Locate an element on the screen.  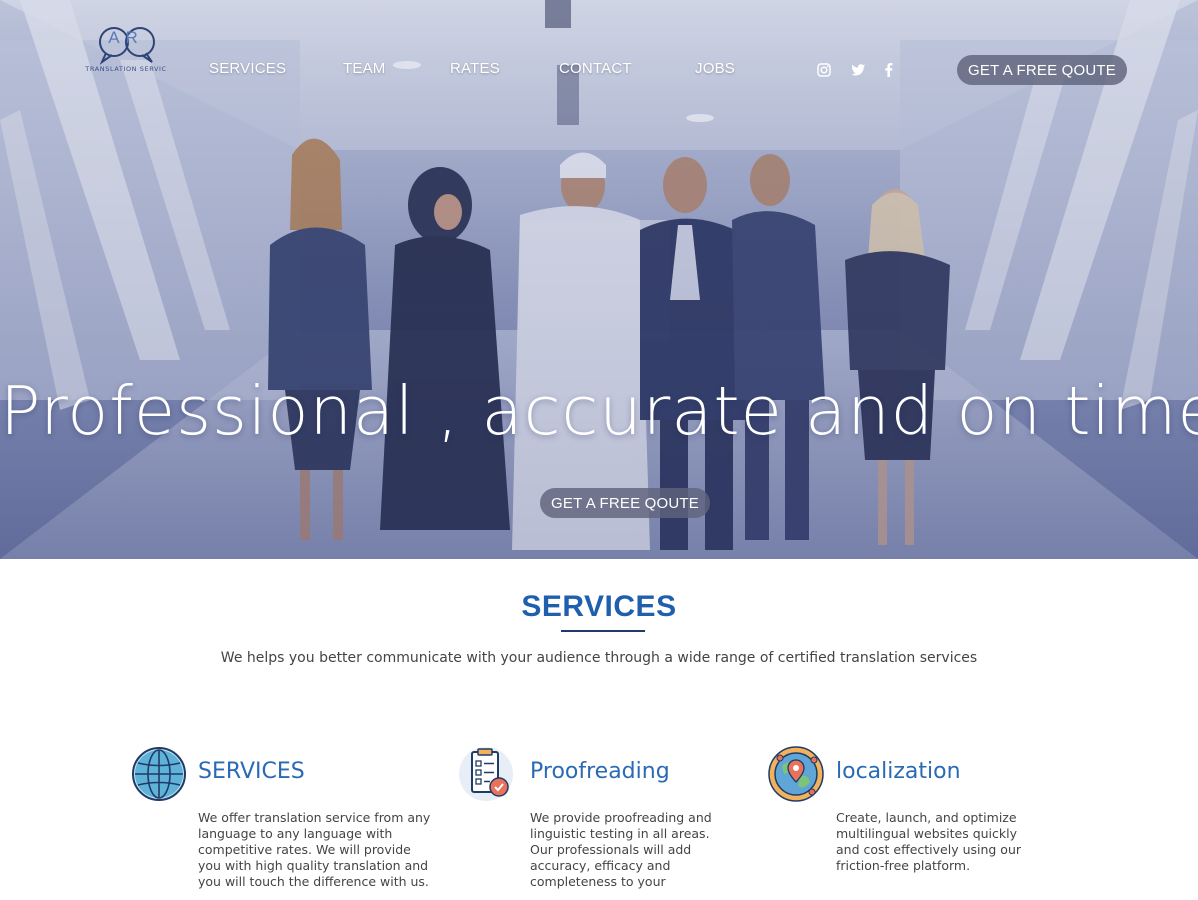
get-quote-button-hero: GET A FREE QOUTE is located at coordinates (625, 503).